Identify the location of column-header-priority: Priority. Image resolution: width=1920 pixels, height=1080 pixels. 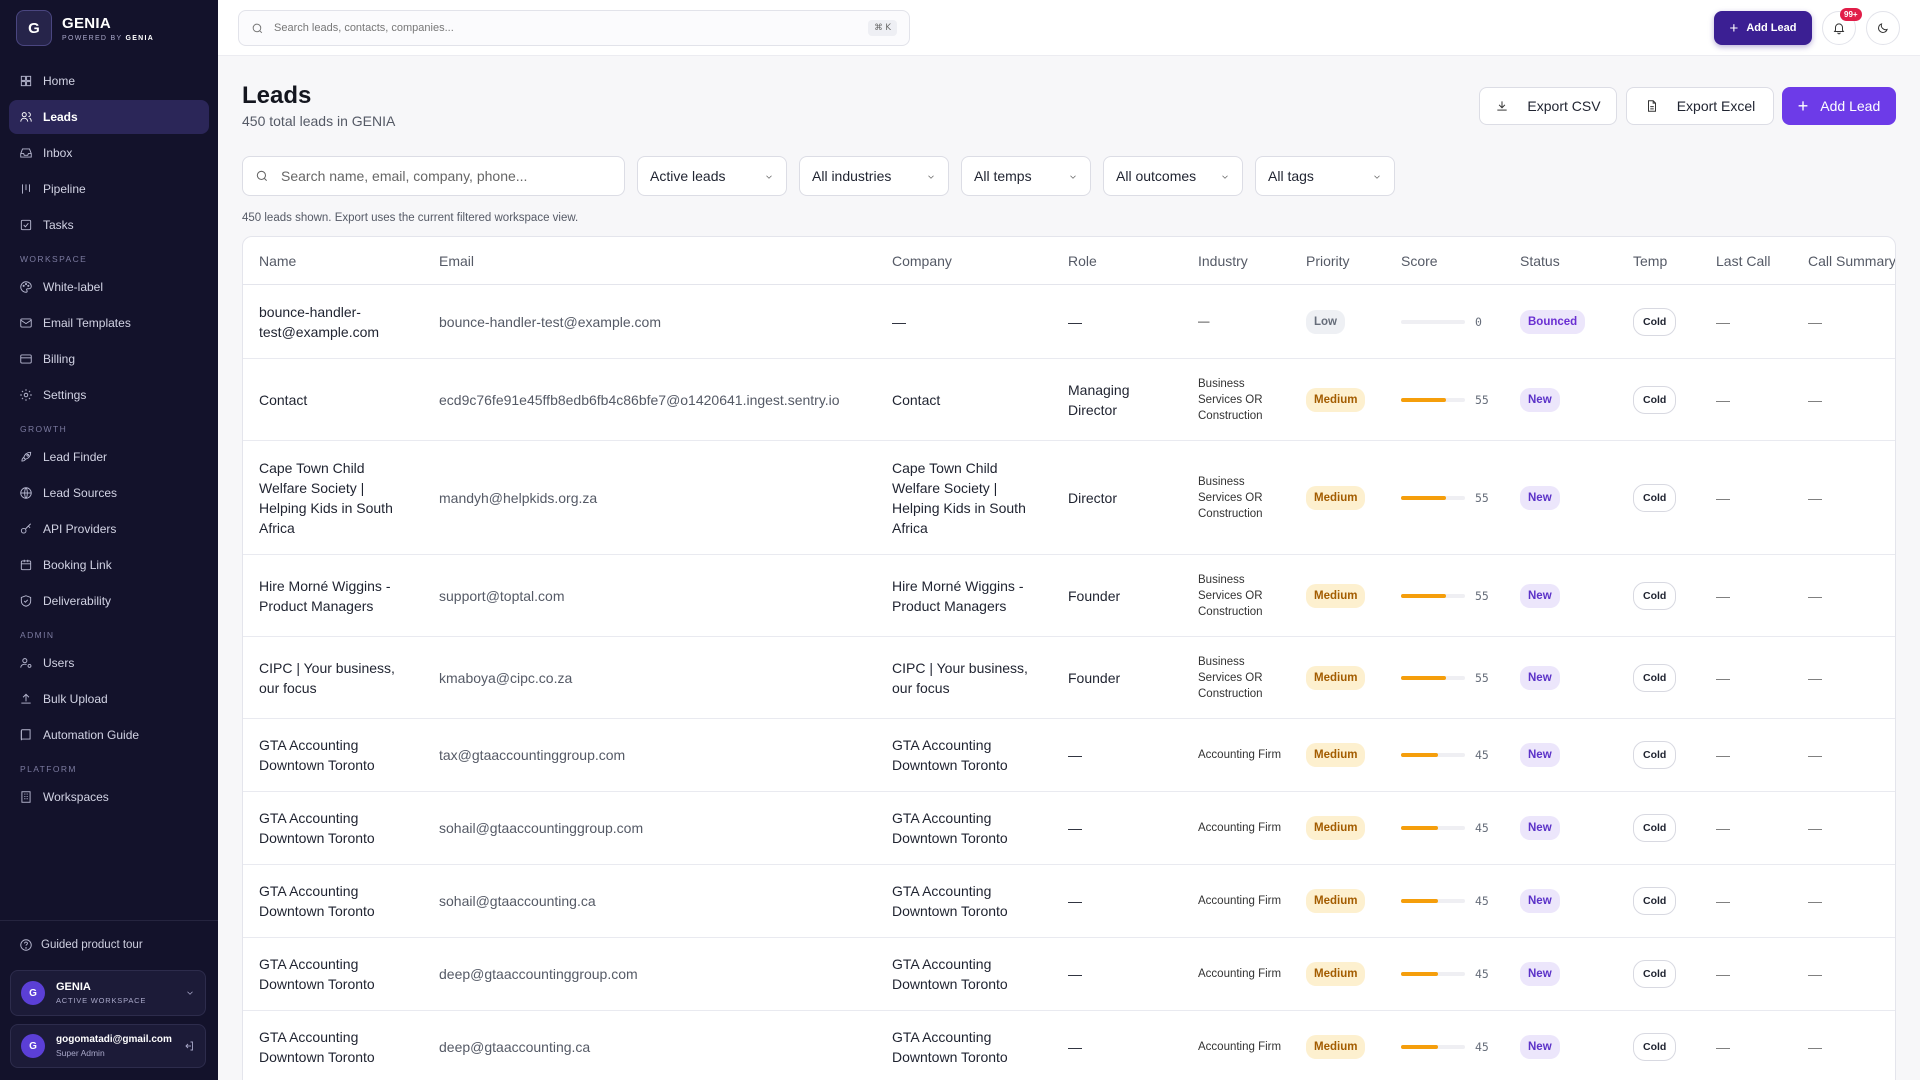
(1328, 261).